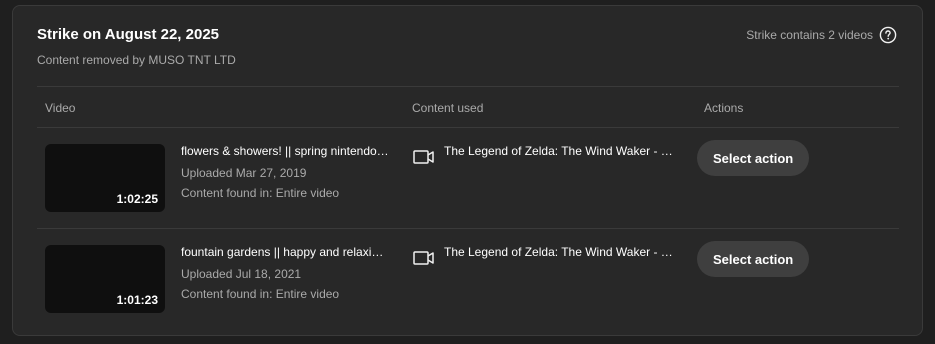  I want to click on strike-count: Strike contains 2 videos, so click(821, 35).